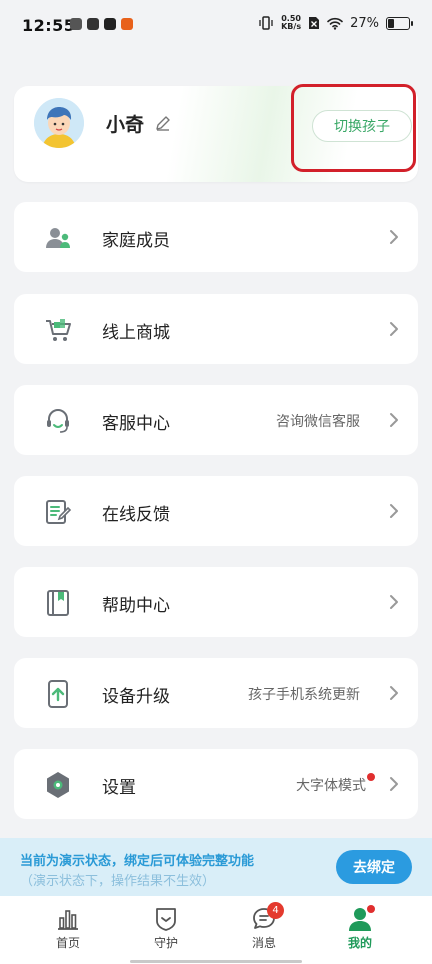 Image resolution: width=432 pixels, height=964 pixels. I want to click on help-book-icon, so click(58, 603).